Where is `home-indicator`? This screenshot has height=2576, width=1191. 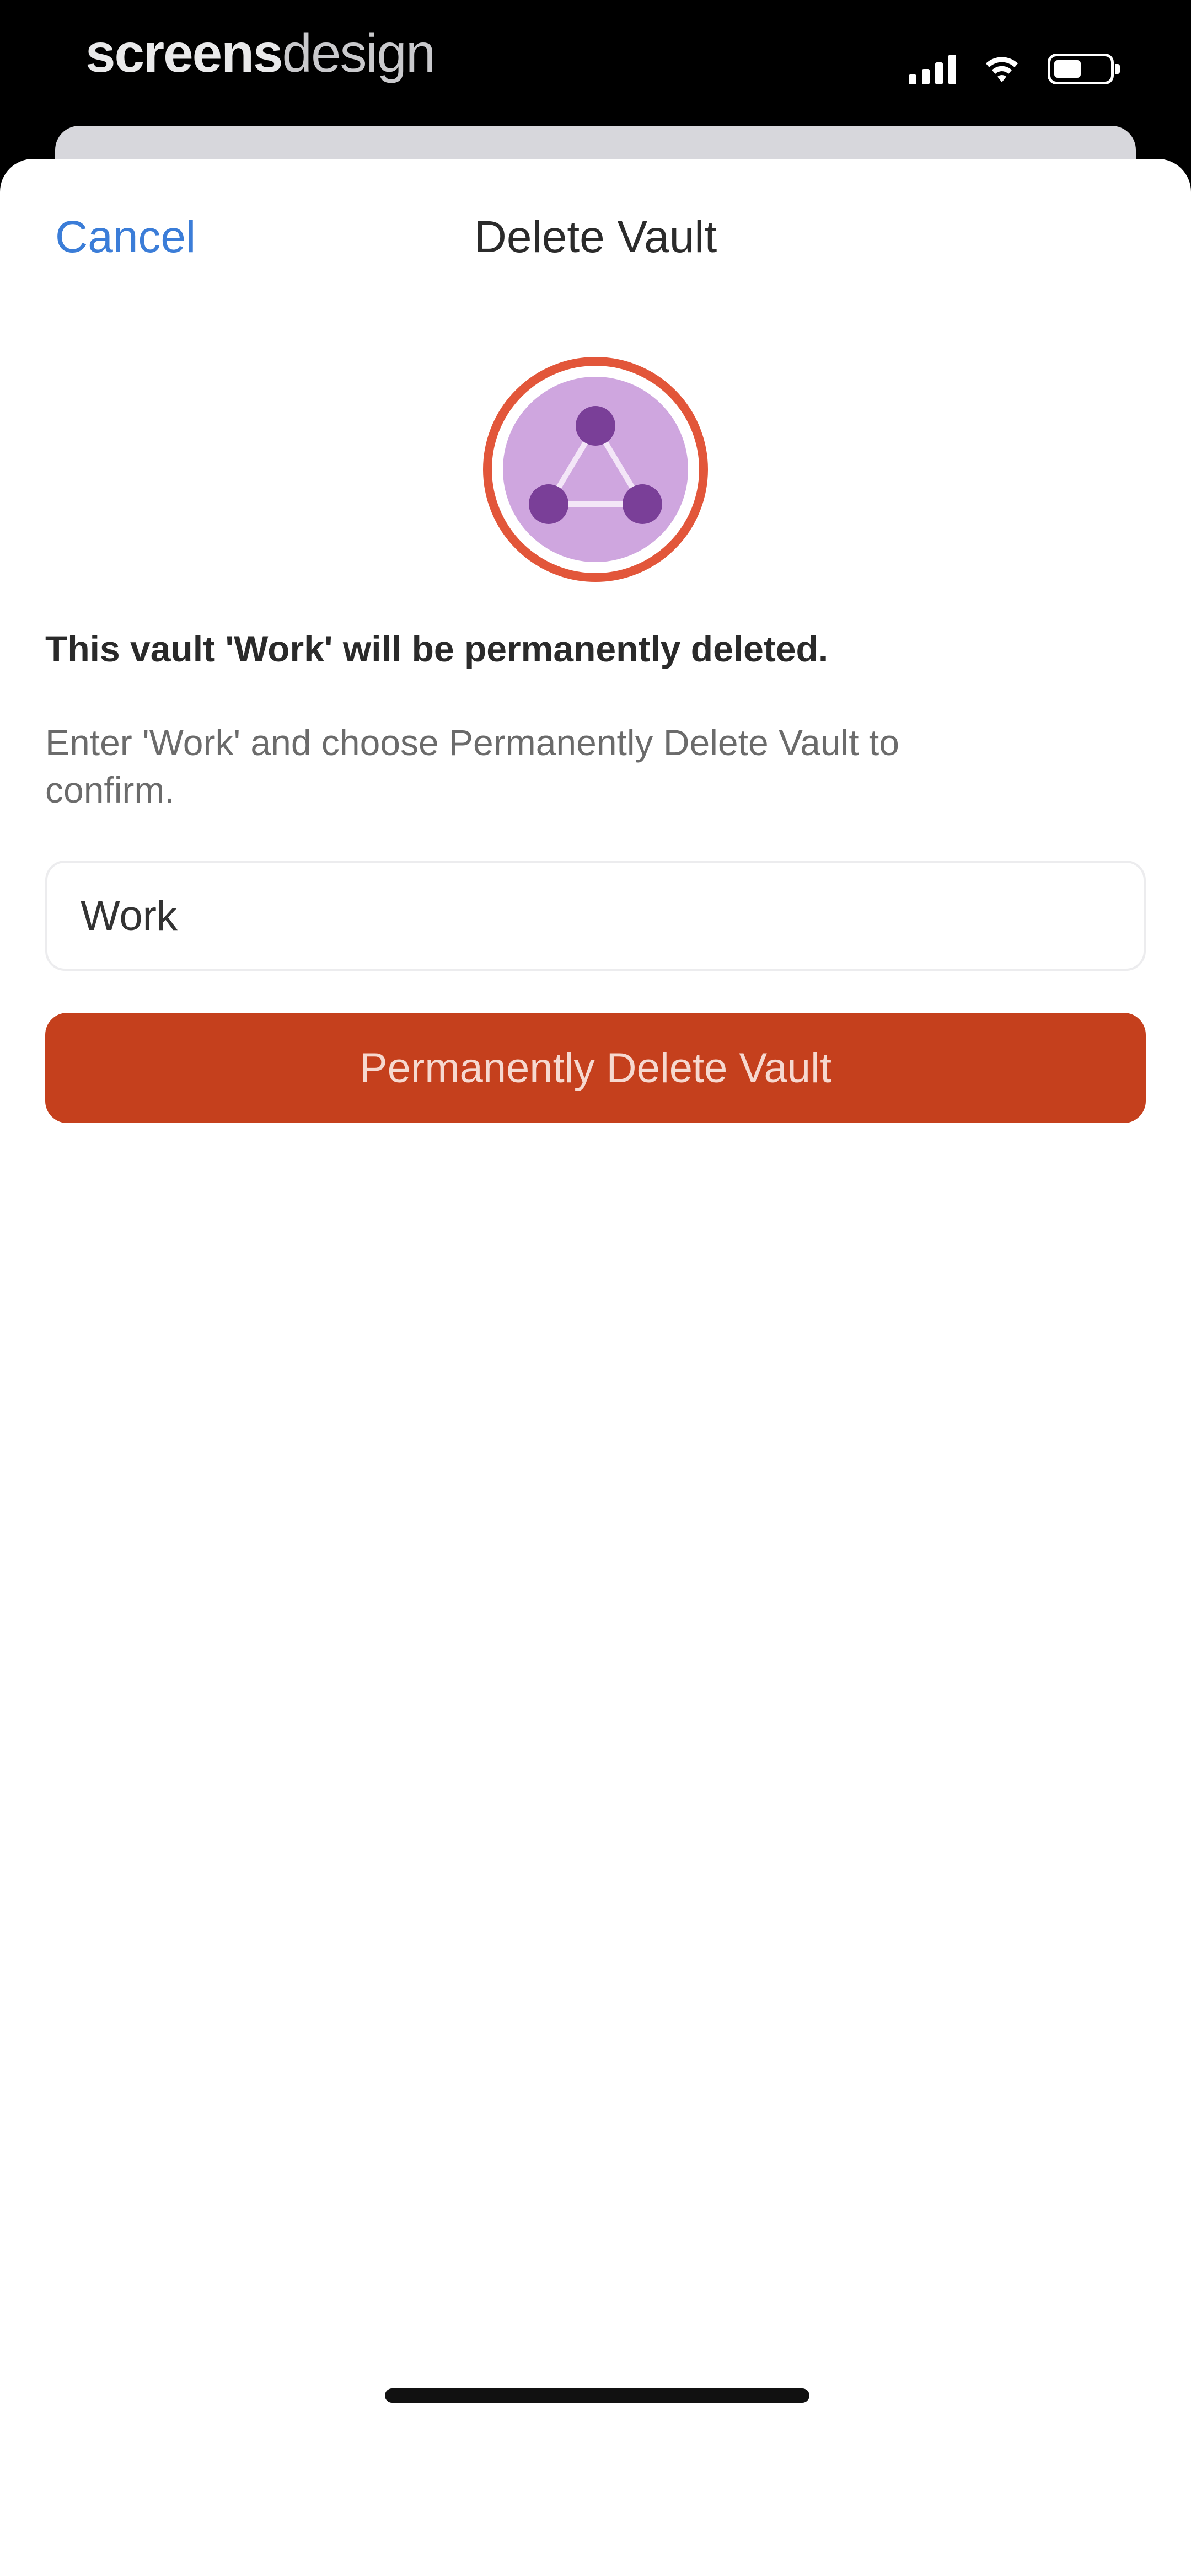 home-indicator is located at coordinates (597, 2395).